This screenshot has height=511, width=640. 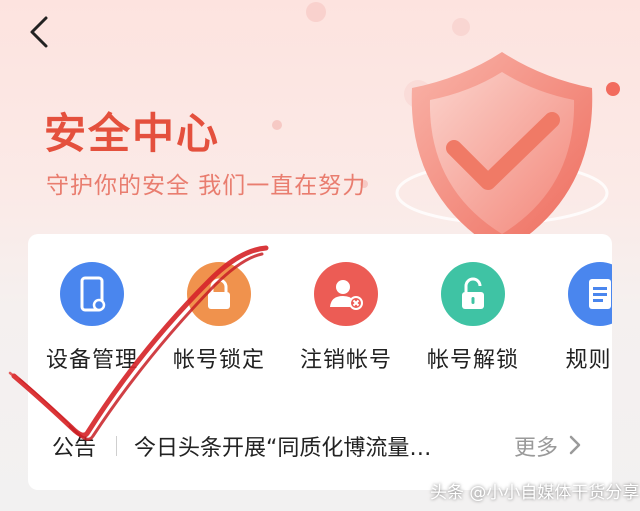 I want to click on lock-icon, so click(x=219, y=294).